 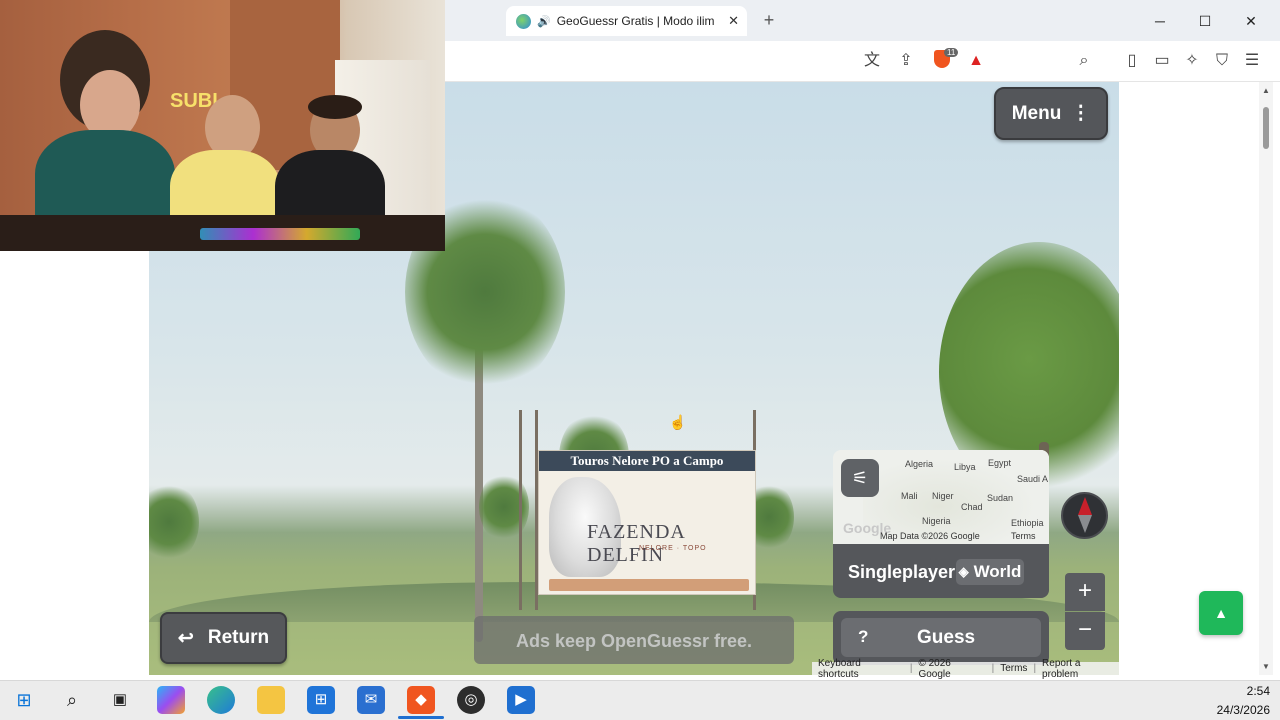 I want to click on microsoft-store-icon: ⊞, so click(x=321, y=700).